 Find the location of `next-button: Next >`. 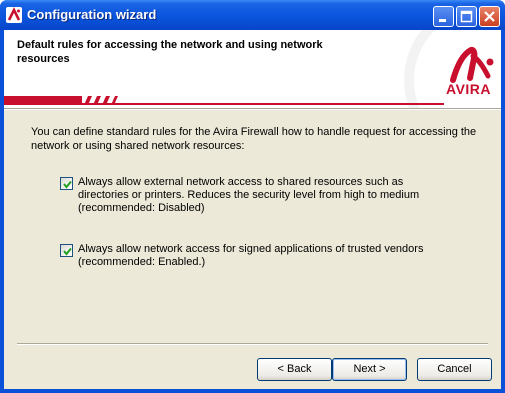

next-button: Next > is located at coordinates (369, 369).